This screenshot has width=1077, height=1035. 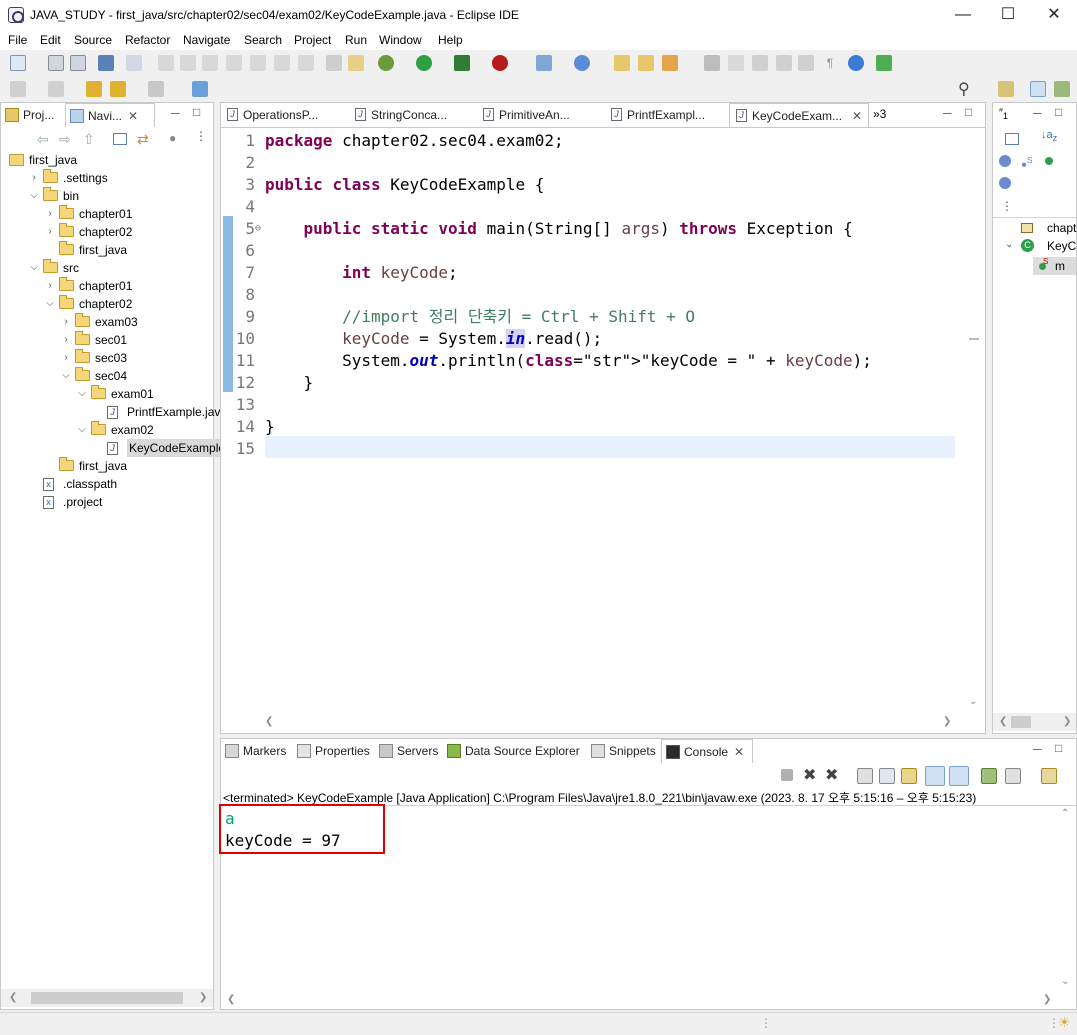 I want to click on vertical-scrollbar: ⌃ ⌄, so click(x=1066, y=899).